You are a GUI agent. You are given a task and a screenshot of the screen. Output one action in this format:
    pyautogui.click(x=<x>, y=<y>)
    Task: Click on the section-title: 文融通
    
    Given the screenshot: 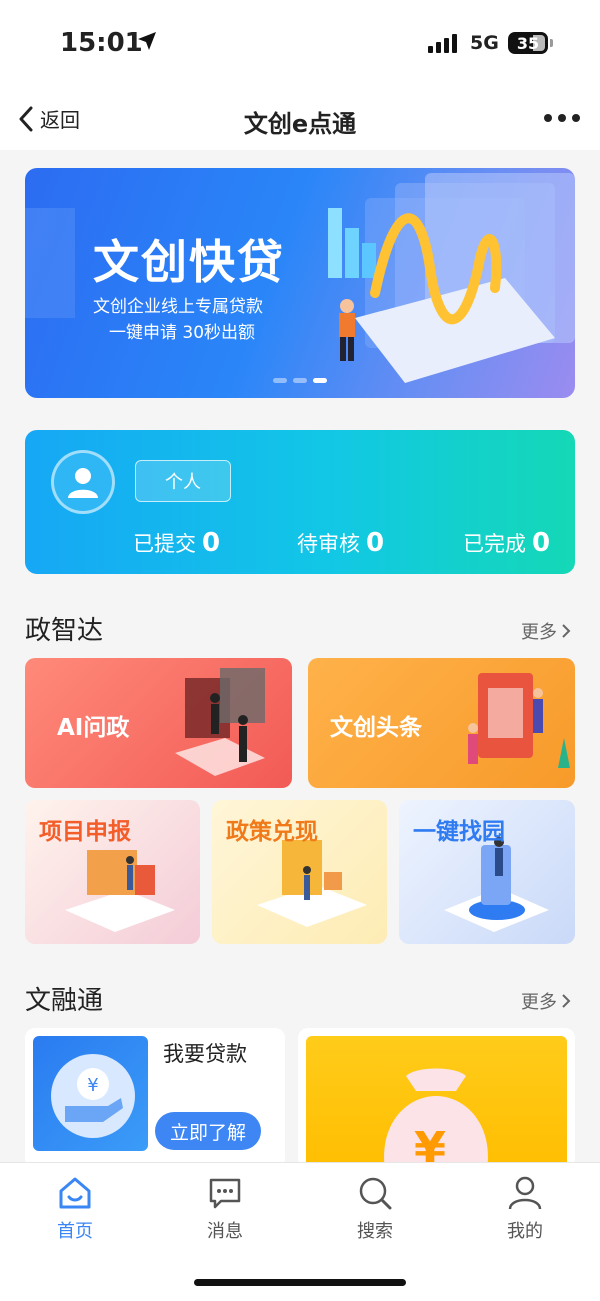 What is the action you would take?
    pyautogui.click(x=64, y=1001)
    